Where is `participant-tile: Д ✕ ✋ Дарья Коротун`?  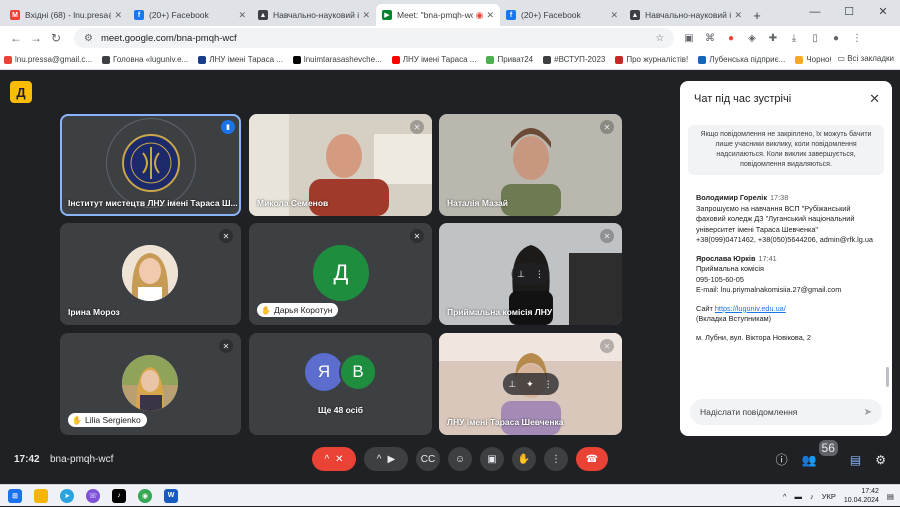
participant-tile: Д ✕ ✋ Дарья Коротун is located at coordinates (340, 274).